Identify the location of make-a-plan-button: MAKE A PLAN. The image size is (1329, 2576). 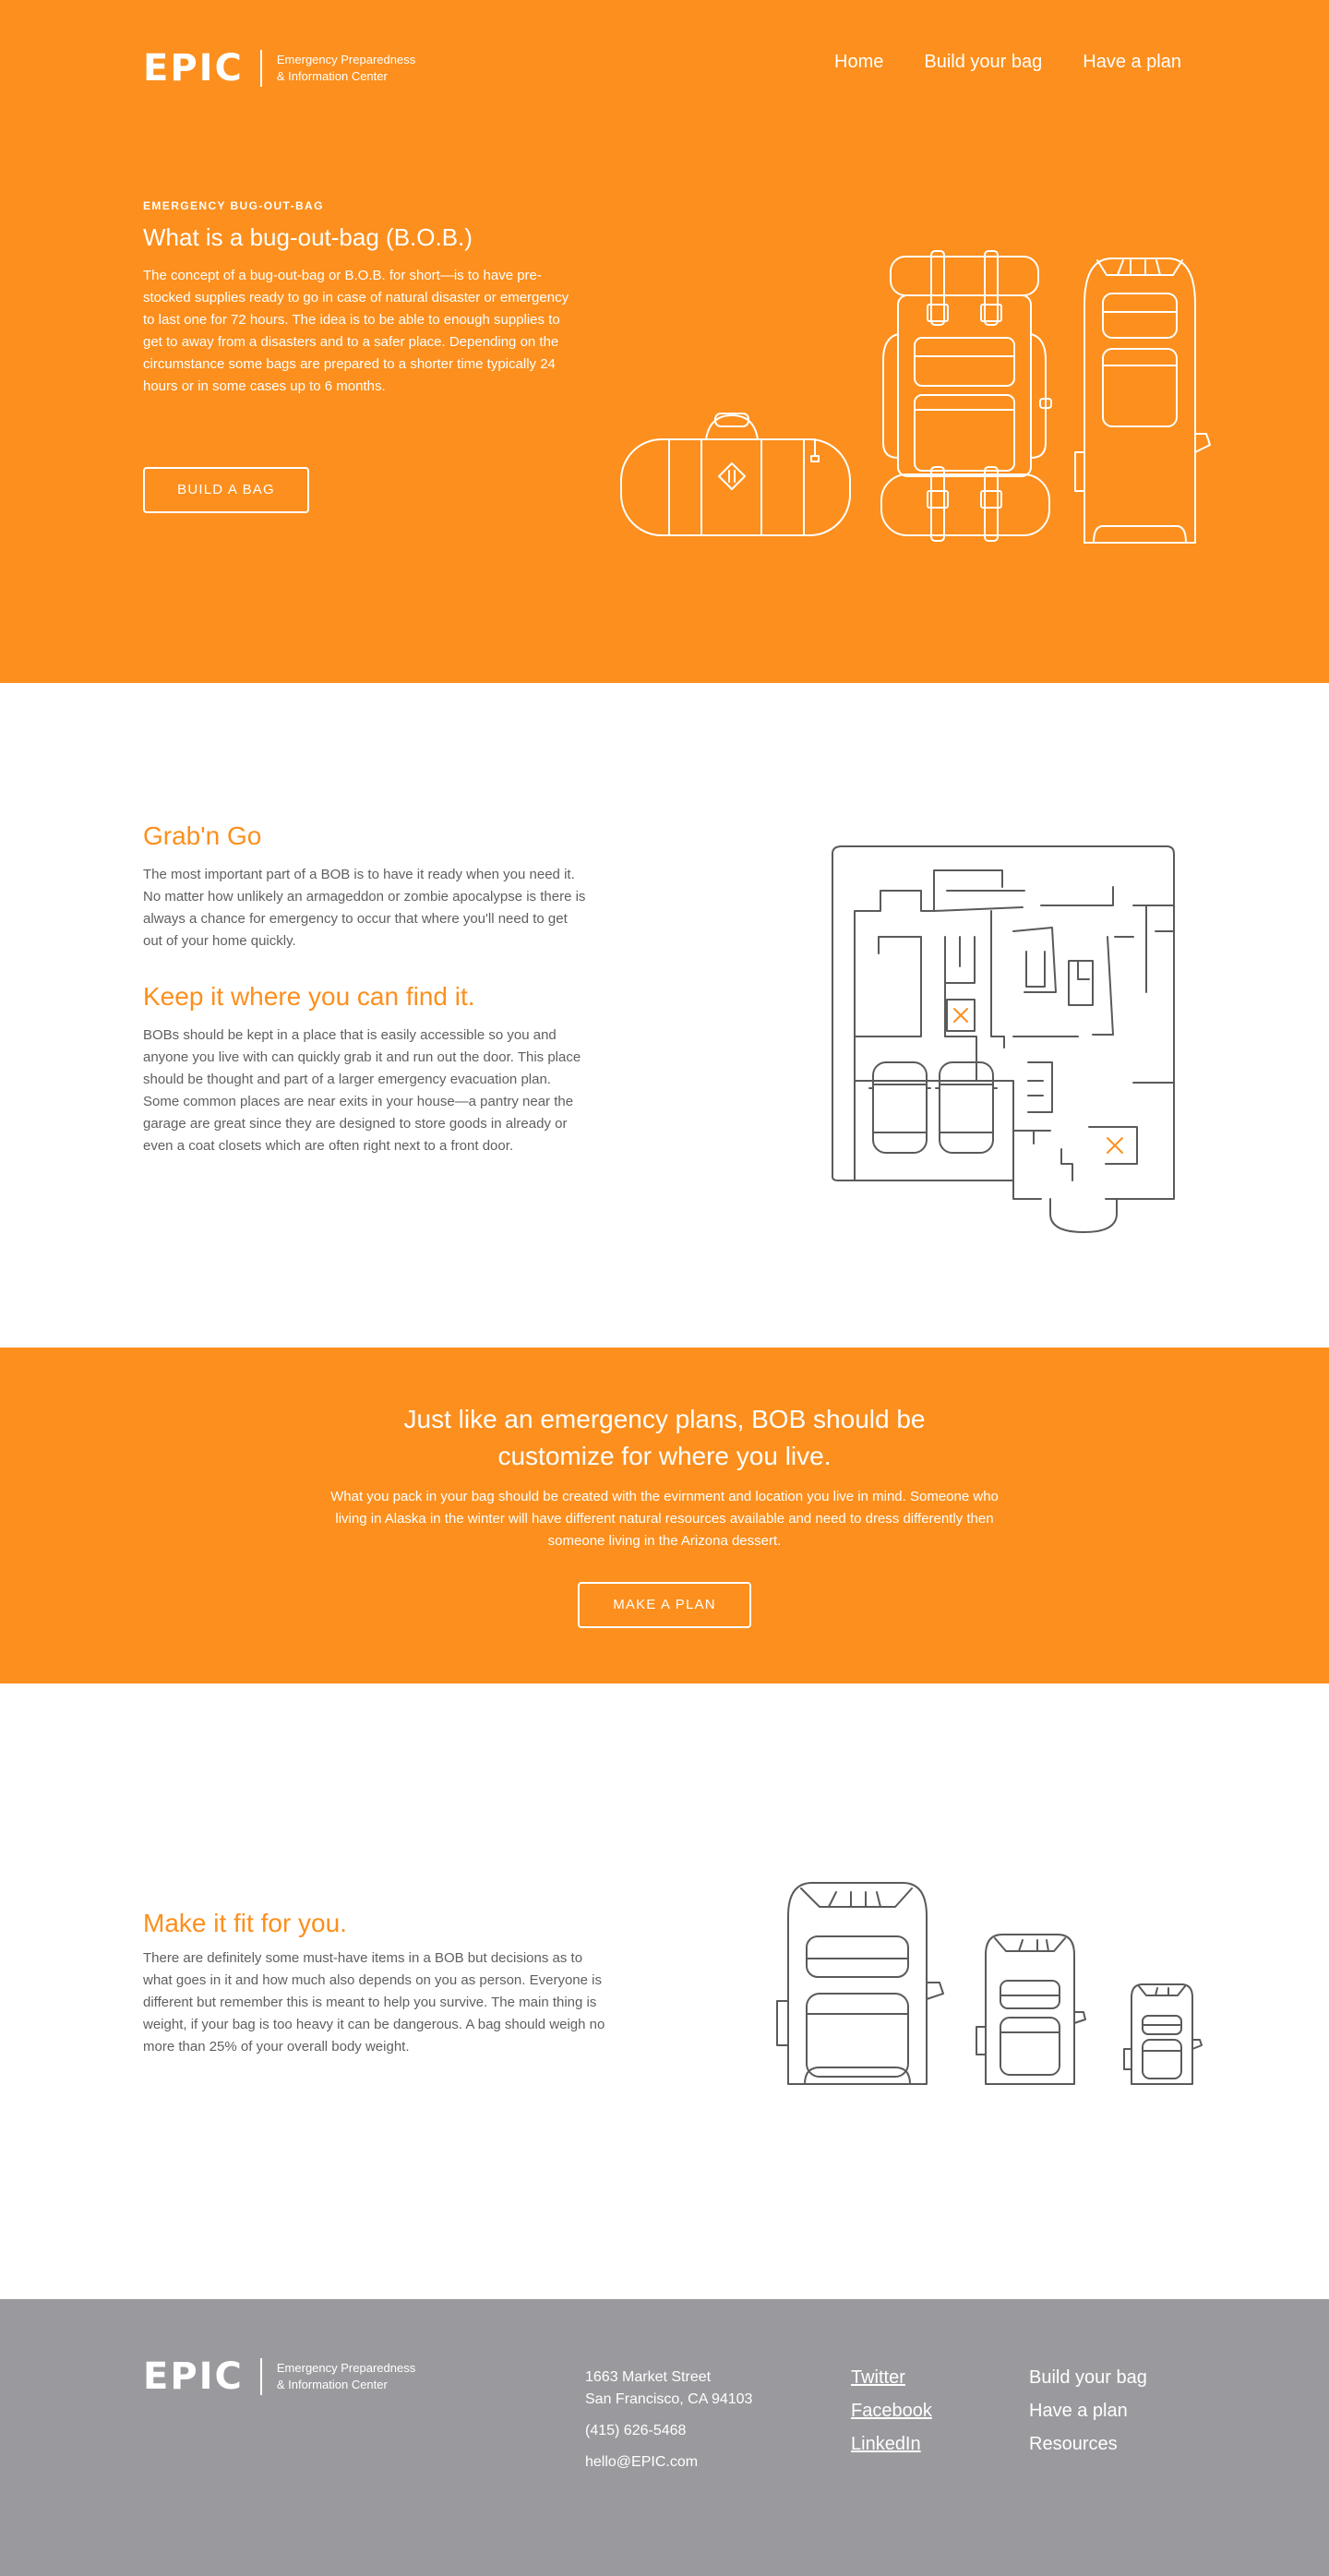
(665, 1605).